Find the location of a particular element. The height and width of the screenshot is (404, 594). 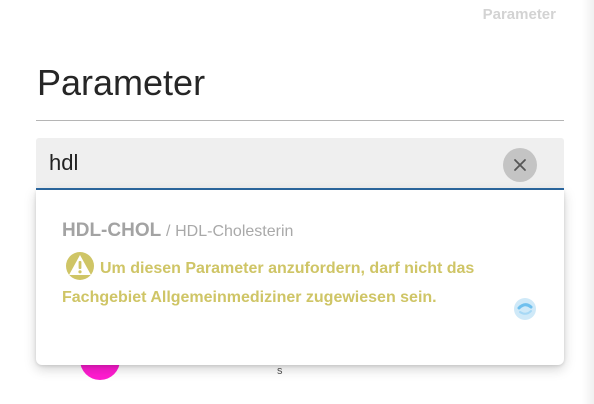

search-field is located at coordinates (300, 164).